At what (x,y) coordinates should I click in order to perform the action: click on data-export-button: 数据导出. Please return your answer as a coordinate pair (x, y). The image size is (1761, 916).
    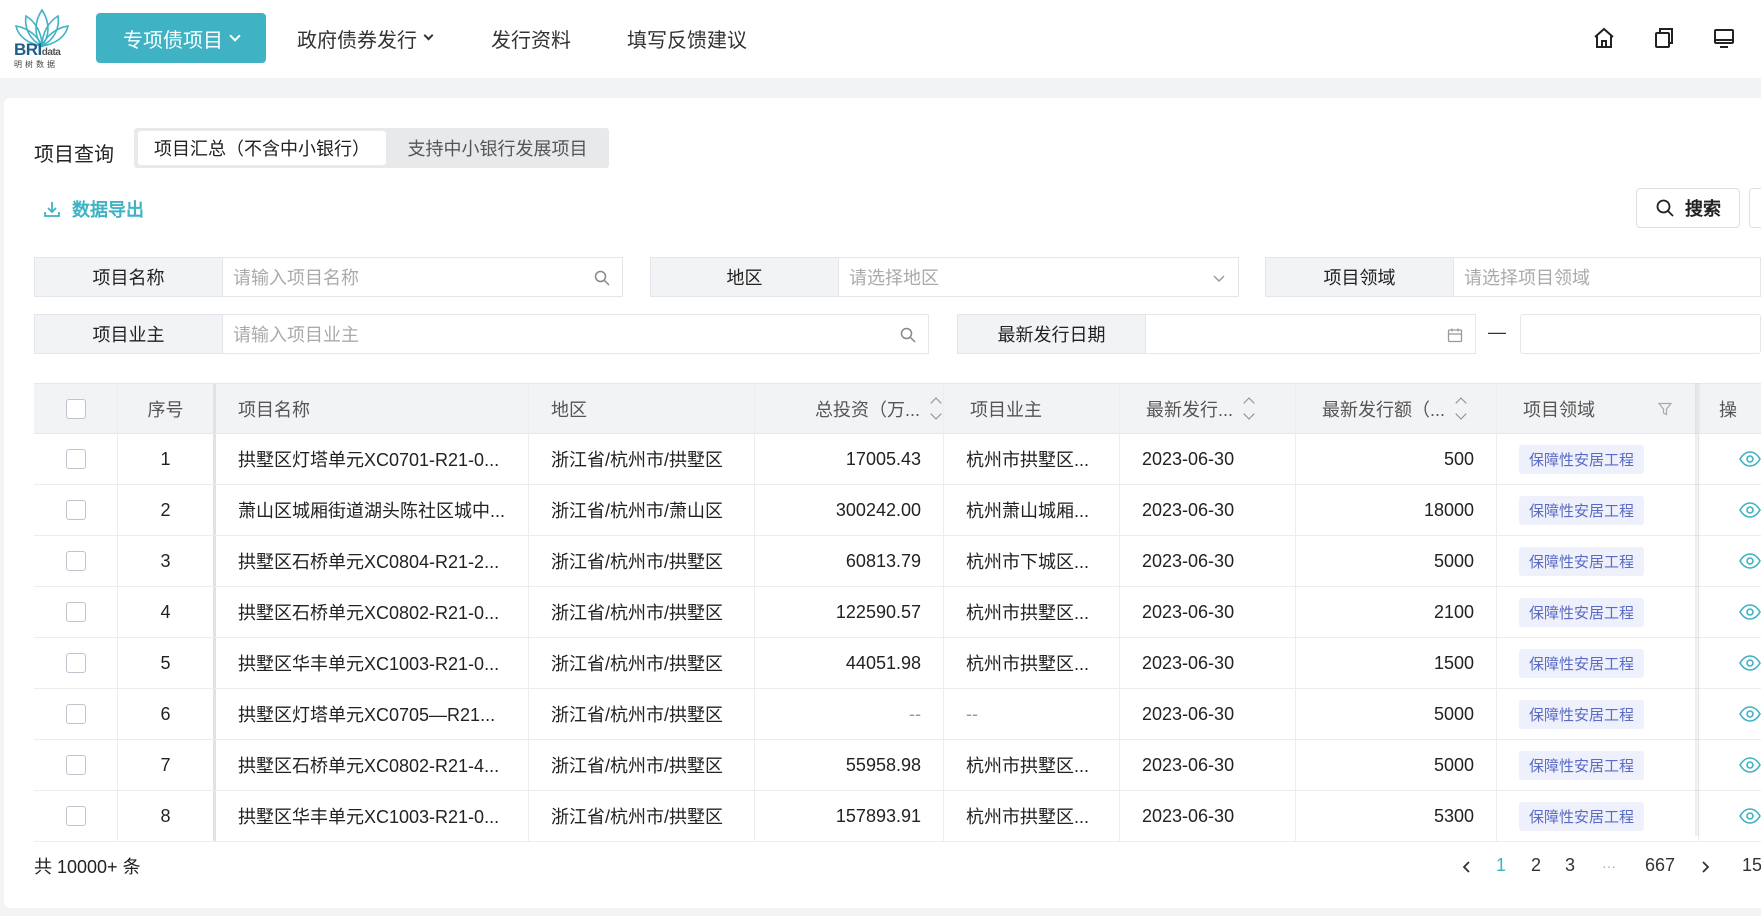
    Looking at the image, I should click on (93, 209).